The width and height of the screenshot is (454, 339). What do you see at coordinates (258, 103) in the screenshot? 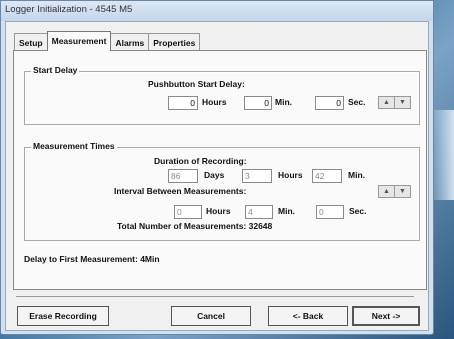
I see `start-delay-min-field: 0` at bounding box center [258, 103].